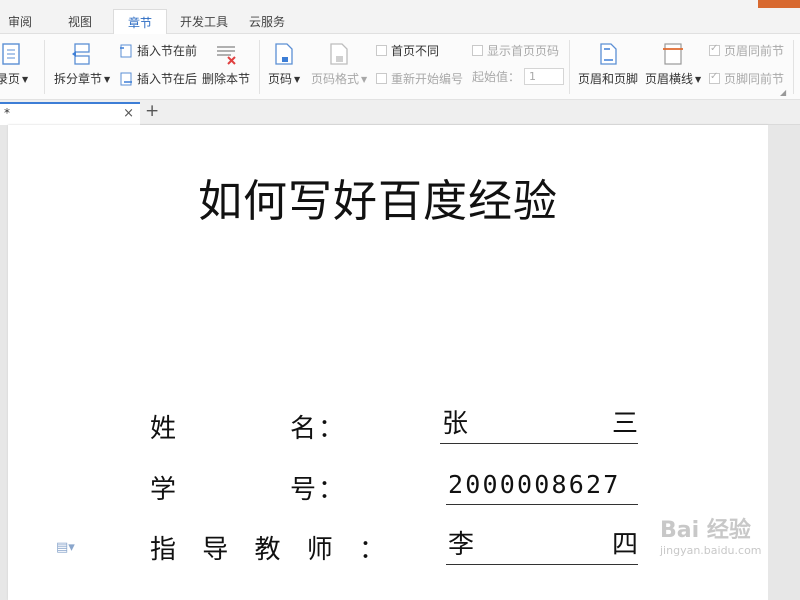  Describe the element at coordinates (427, 79) in the screenshot. I see `restart-numbering-label: 重新开始编号` at that location.